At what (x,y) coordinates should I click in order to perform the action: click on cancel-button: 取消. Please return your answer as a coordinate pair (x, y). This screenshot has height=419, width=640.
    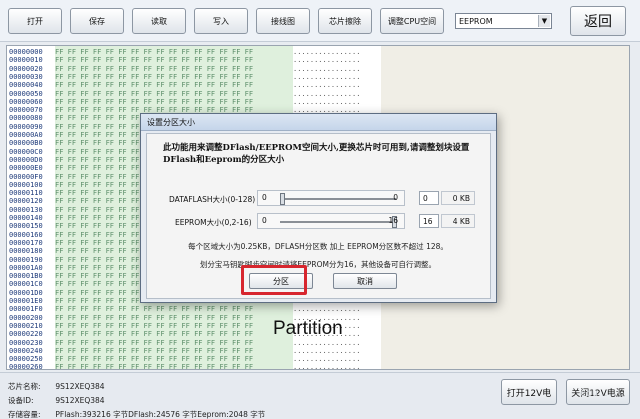
    Looking at the image, I should click on (365, 281).